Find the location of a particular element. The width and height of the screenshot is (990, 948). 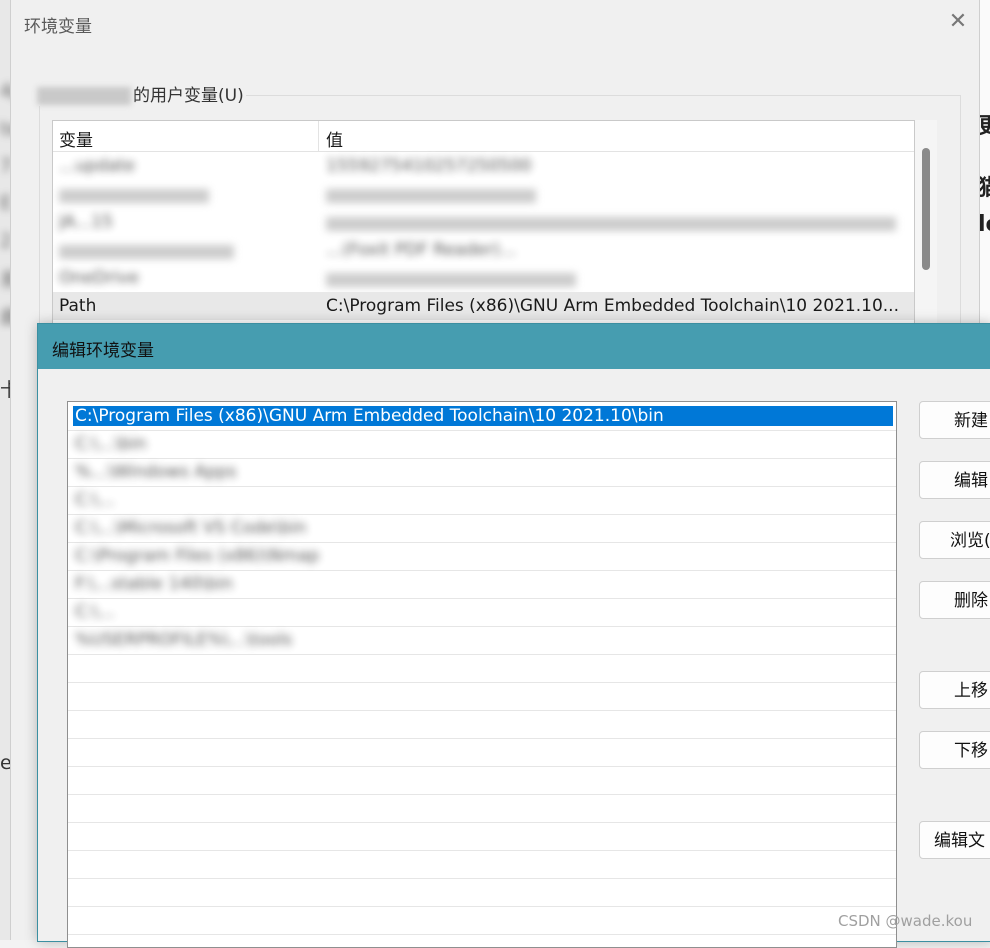

table-scrollbar is located at coordinates (926, 235).